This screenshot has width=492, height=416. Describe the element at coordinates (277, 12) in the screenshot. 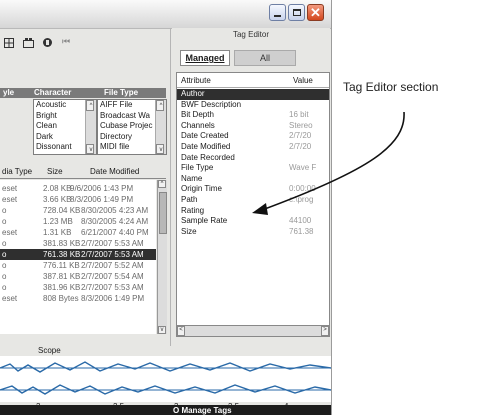

I see `minimize-button` at that location.